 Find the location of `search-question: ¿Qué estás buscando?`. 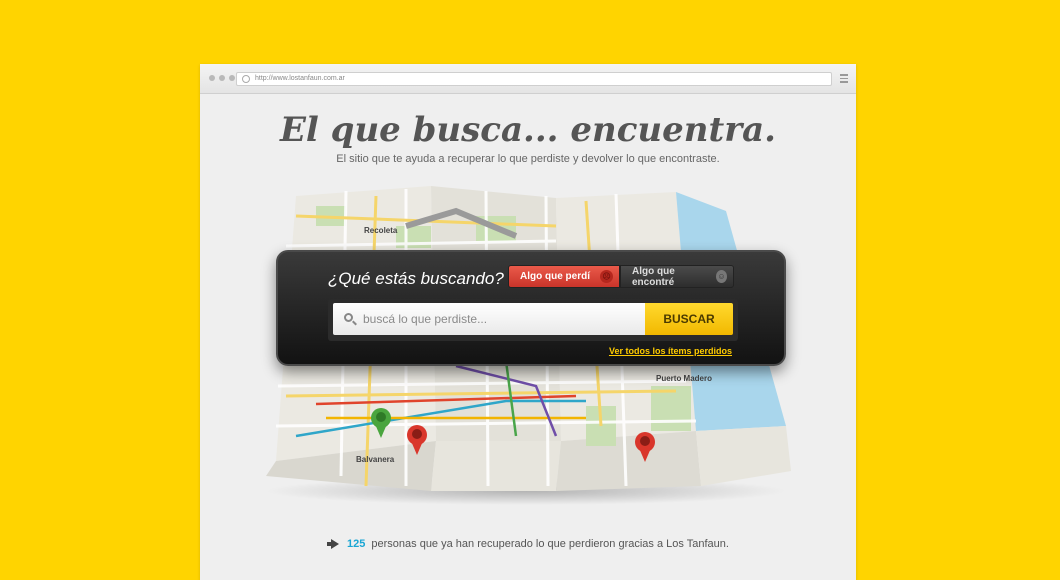

search-question: ¿Qué estás buscando? is located at coordinates (416, 278).